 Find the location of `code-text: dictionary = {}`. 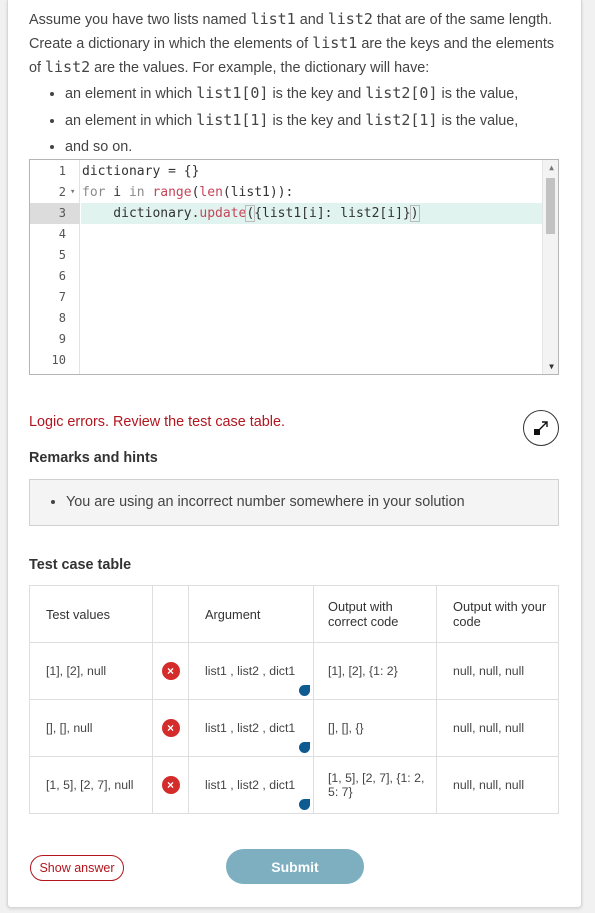

code-text: dictionary = {} is located at coordinates (140, 171).